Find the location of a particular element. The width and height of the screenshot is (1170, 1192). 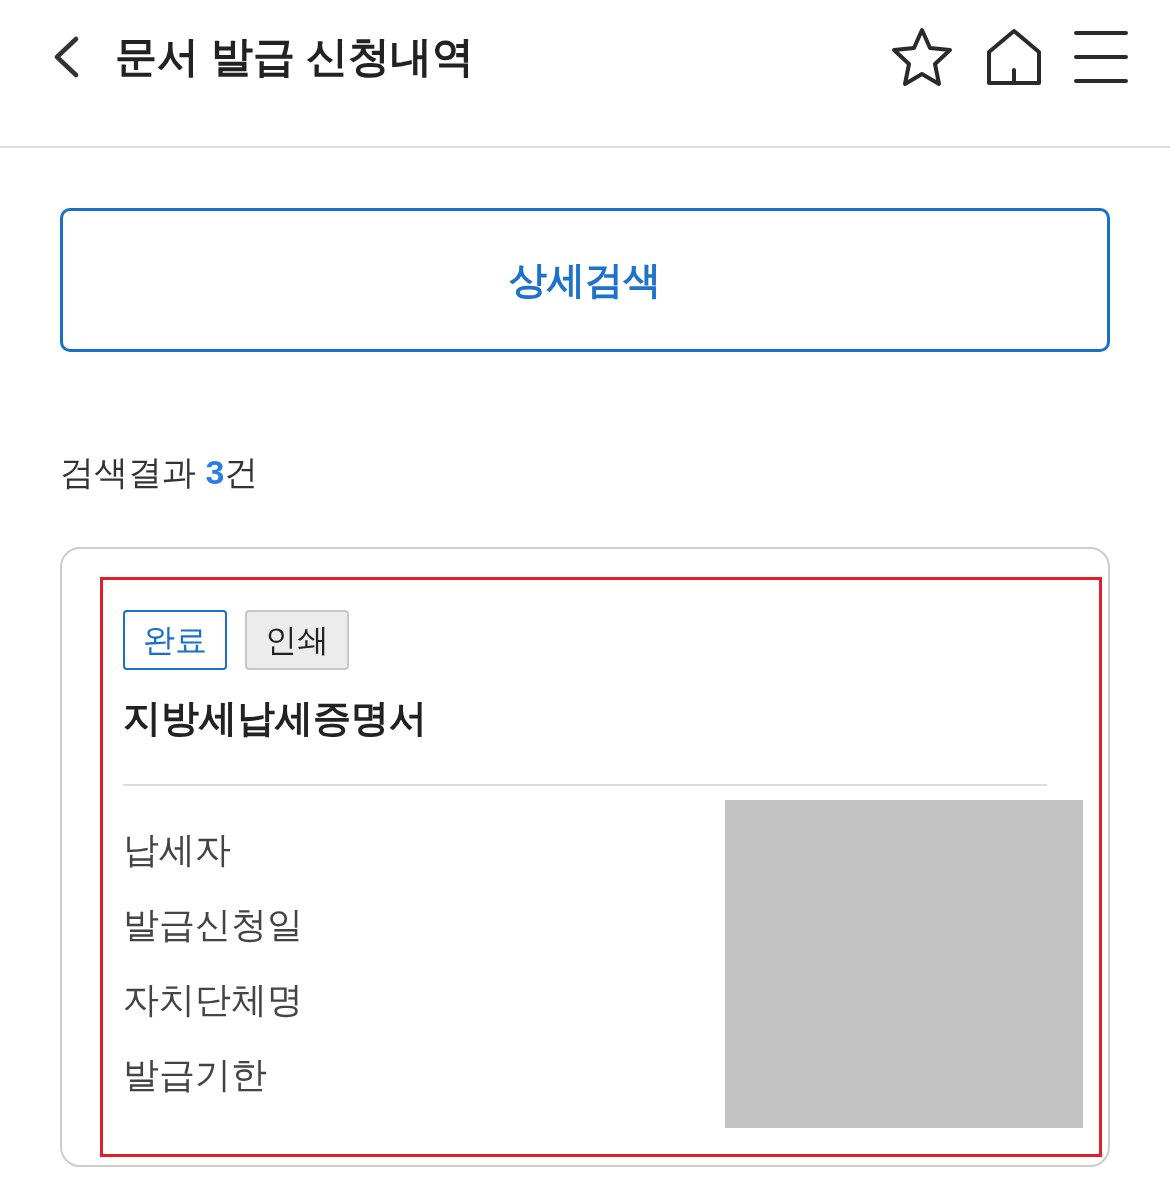

home-button is located at coordinates (1014, 57).